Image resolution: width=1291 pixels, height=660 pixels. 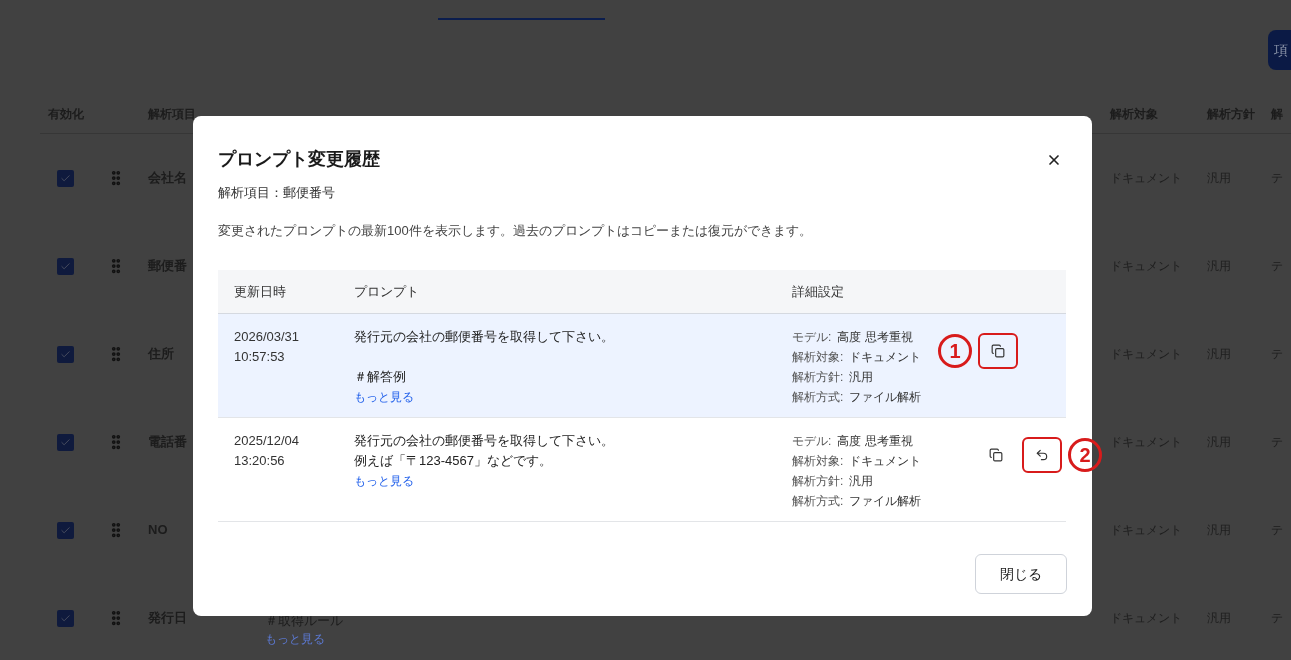 What do you see at coordinates (1085, 455) in the screenshot?
I see `callout-number: 2` at bounding box center [1085, 455].